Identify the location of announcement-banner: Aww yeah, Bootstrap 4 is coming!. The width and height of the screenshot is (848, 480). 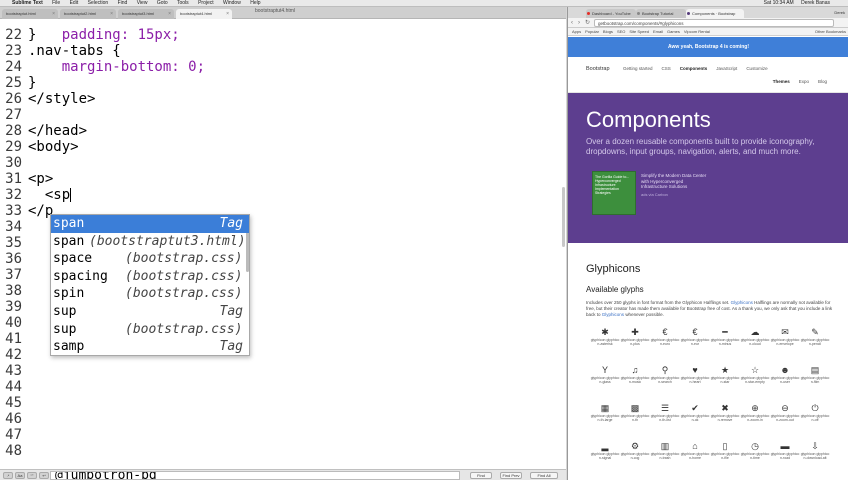
(708, 47).